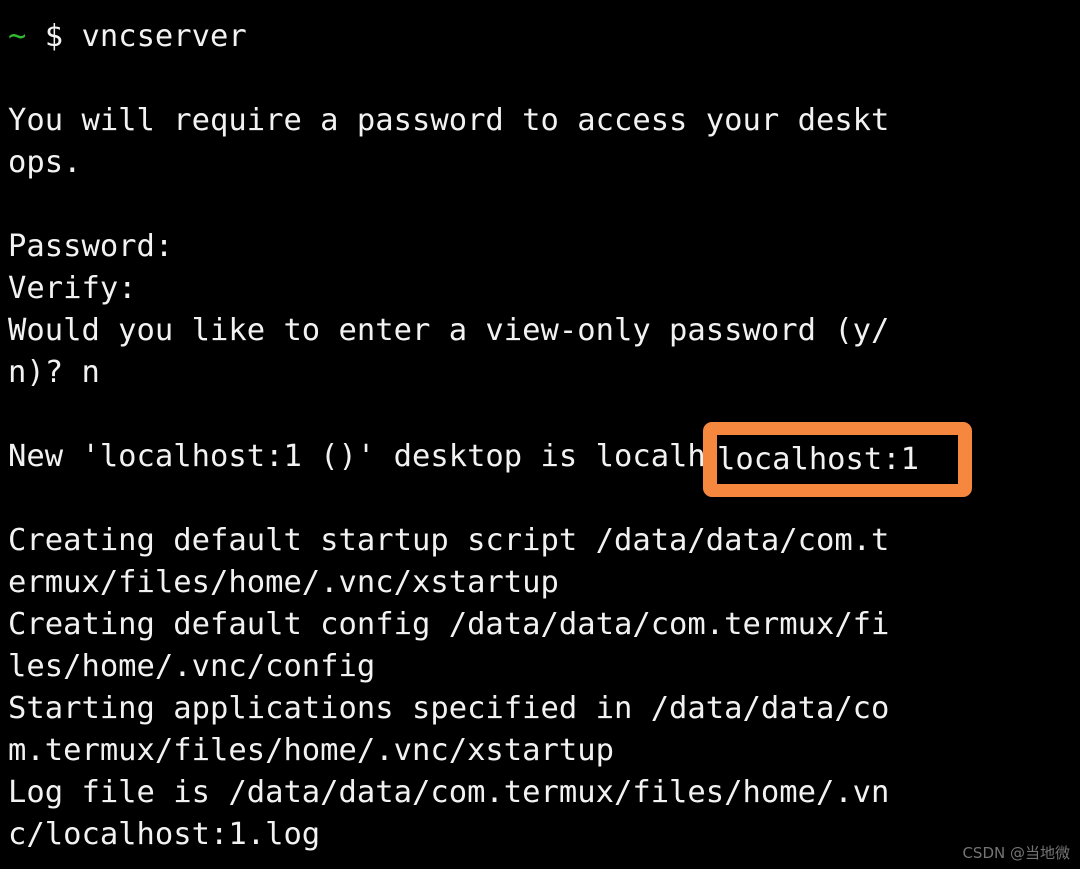  I want to click on terminal-line: ops., so click(45, 162).